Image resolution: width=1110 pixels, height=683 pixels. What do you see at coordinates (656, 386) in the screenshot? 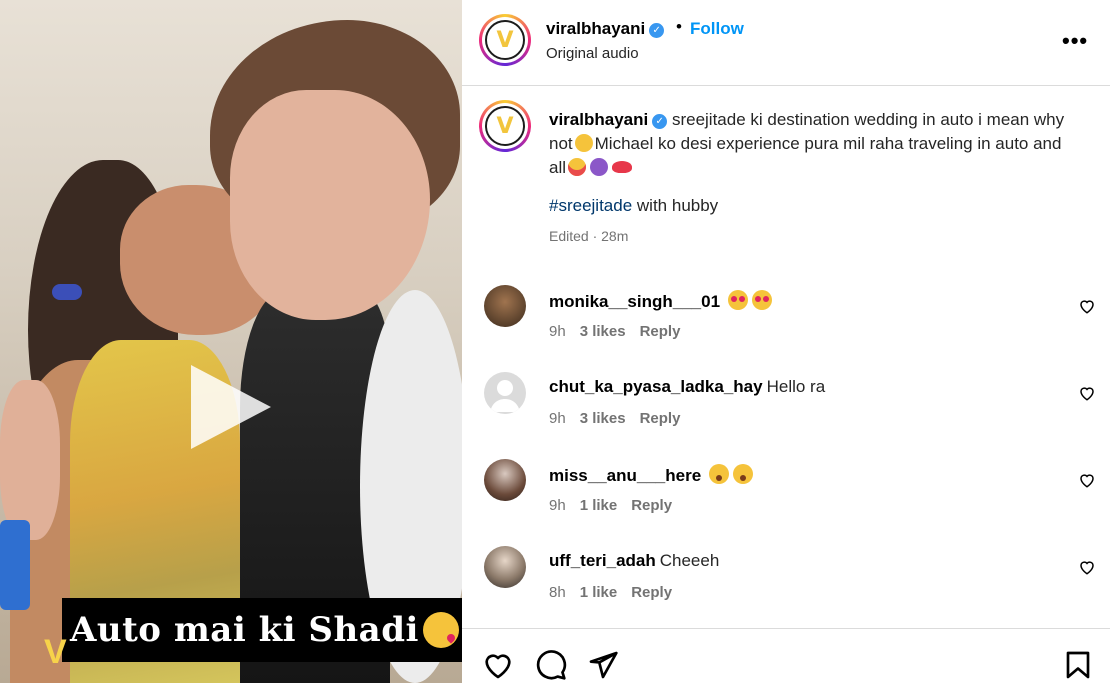
I see `commenter-username: chut_ka_pyasa_ladka_hay` at bounding box center [656, 386].